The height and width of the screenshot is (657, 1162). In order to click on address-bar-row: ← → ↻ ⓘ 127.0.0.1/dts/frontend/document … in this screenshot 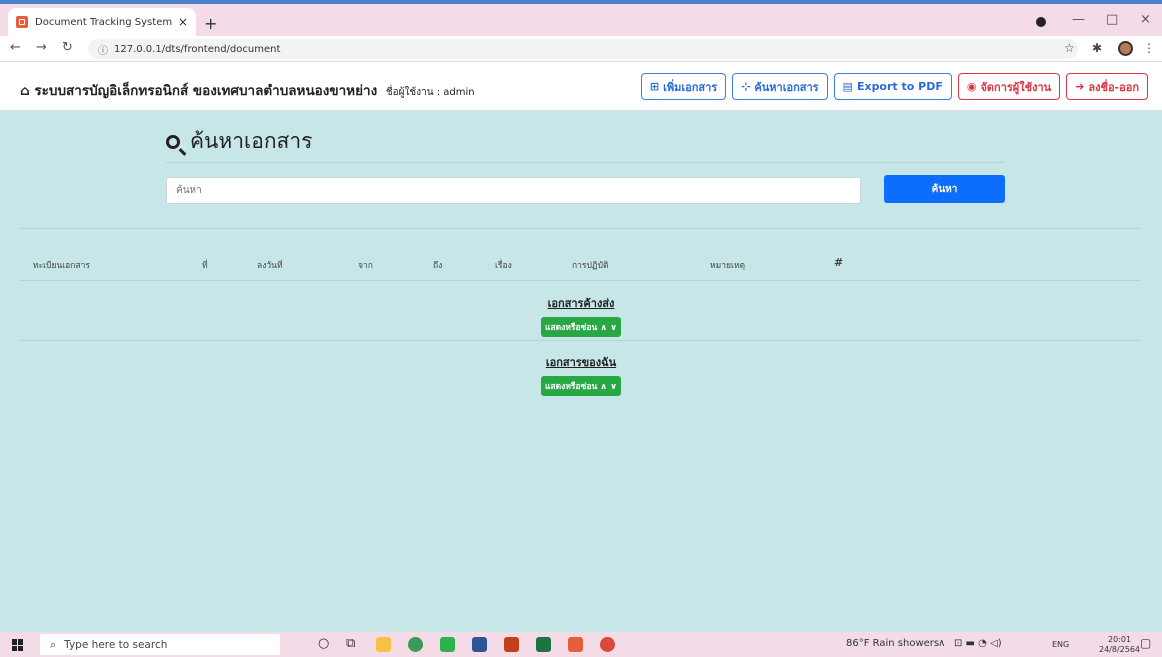, I will do `click(581, 49)`.